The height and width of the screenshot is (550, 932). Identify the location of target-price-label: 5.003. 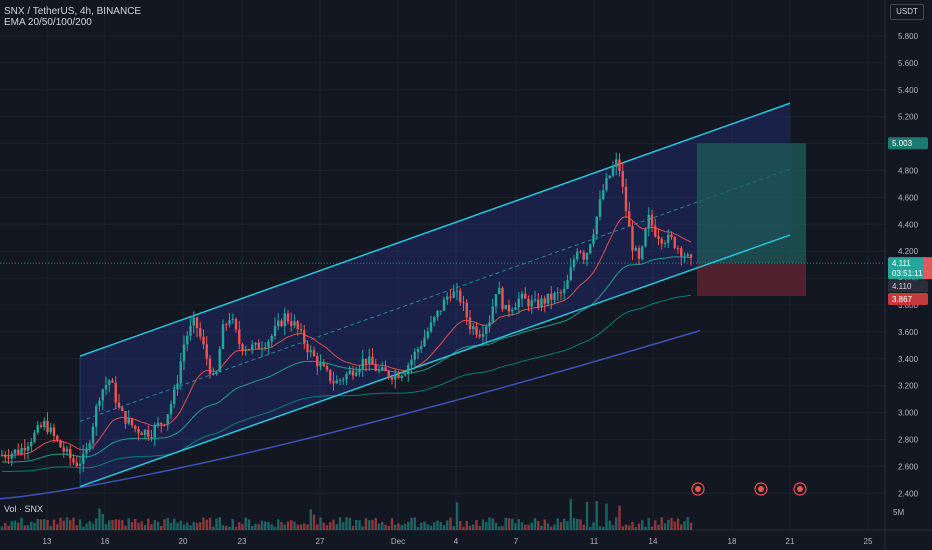
(902, 143).